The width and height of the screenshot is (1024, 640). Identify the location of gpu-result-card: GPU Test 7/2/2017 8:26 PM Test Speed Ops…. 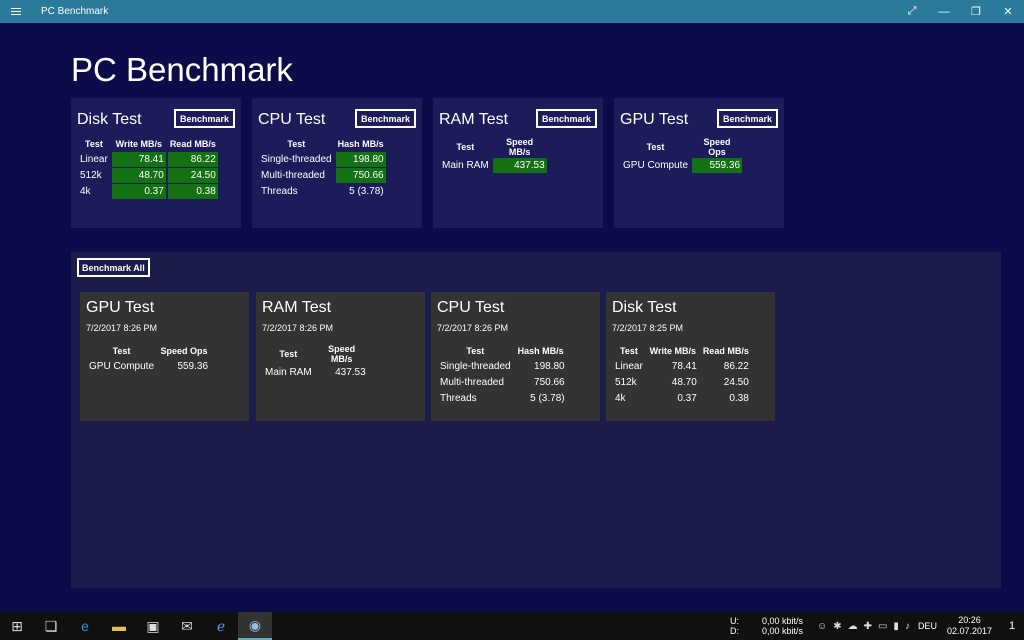
(164, 356).